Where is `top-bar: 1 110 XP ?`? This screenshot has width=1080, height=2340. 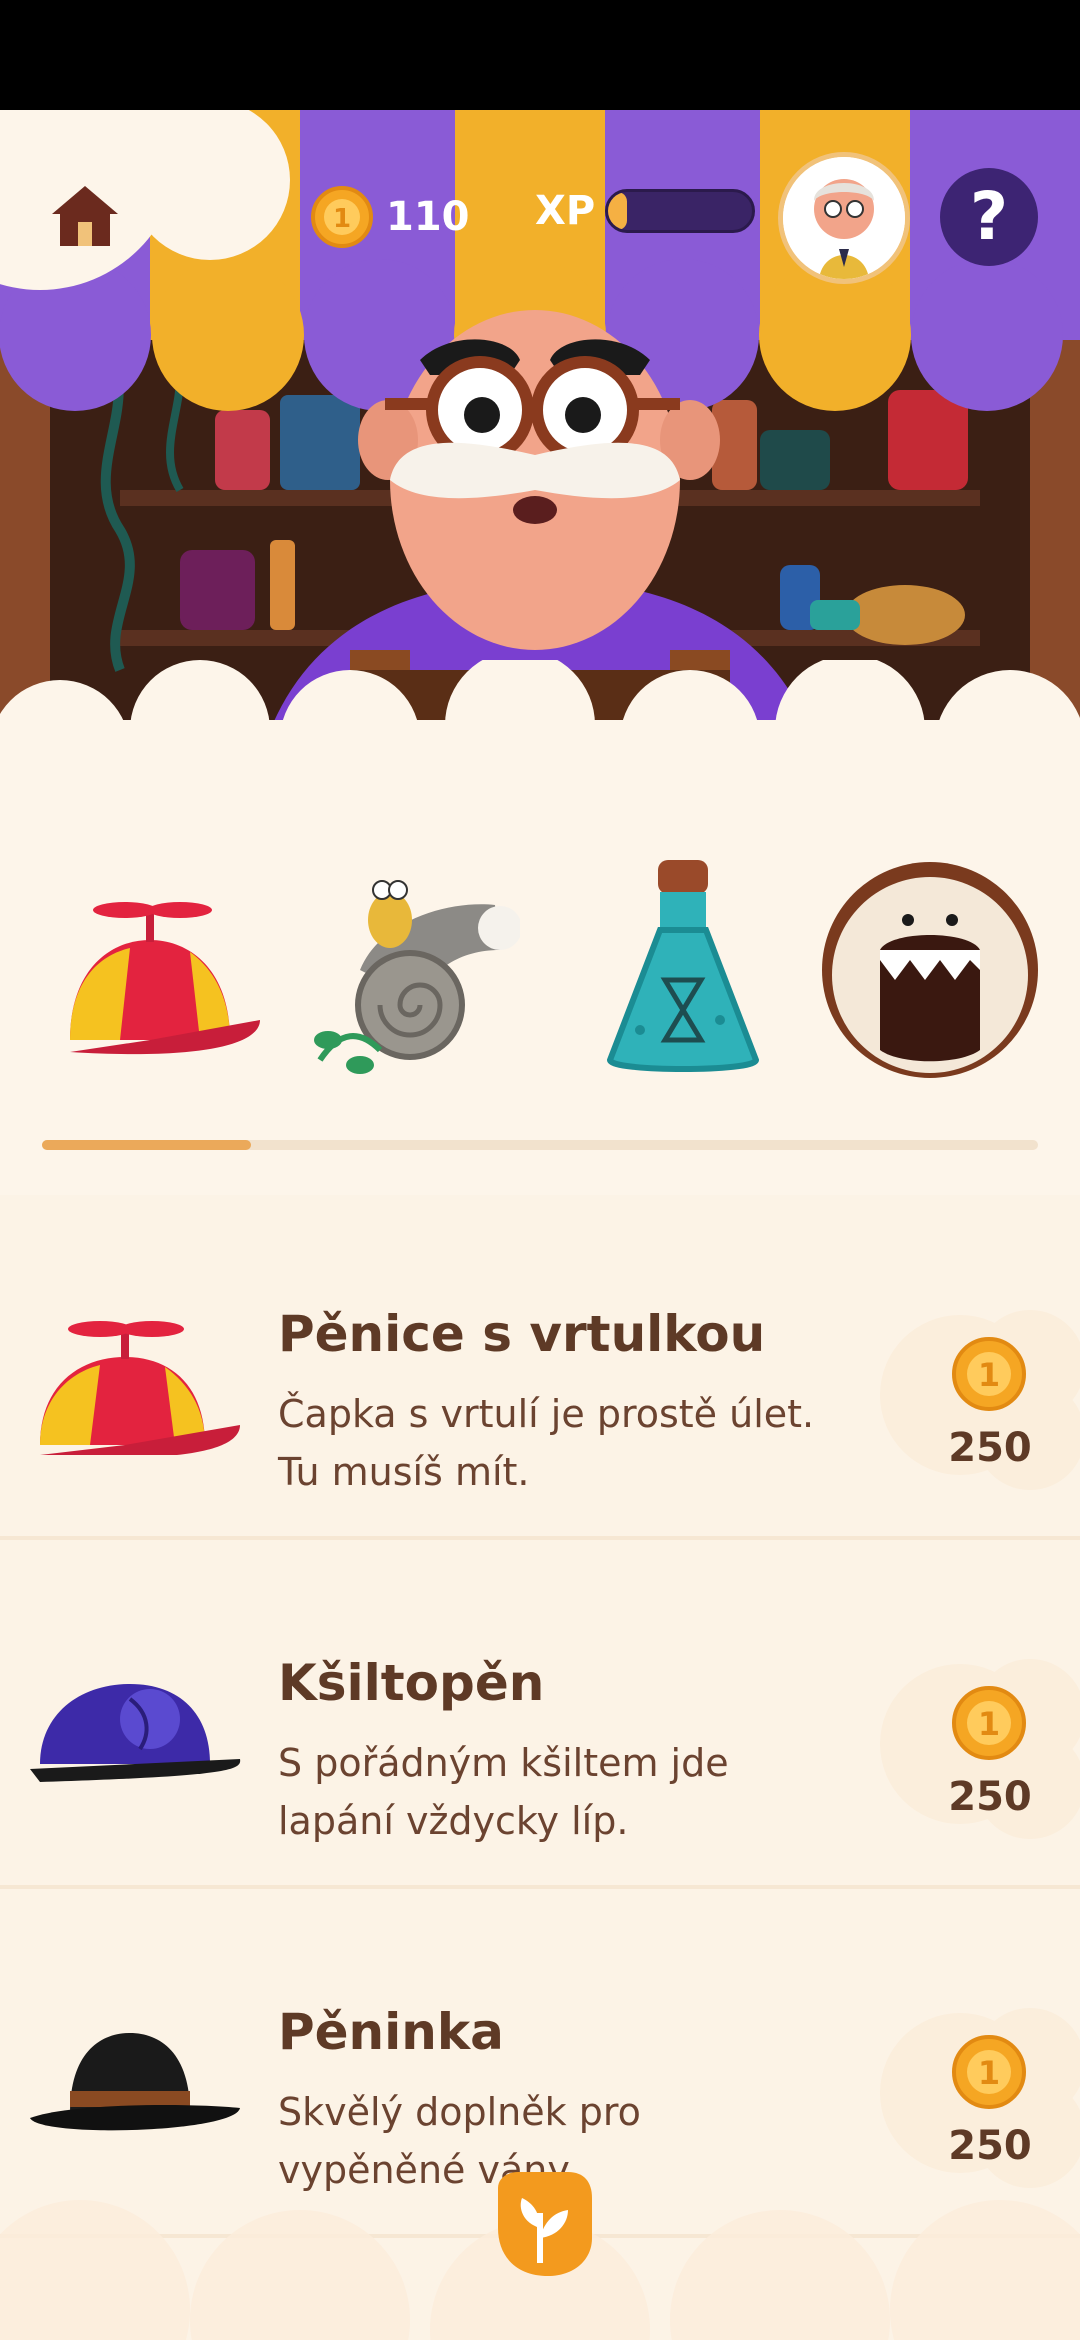 top-bar: 1 110 XP ? is located at coordinates (540, 210).